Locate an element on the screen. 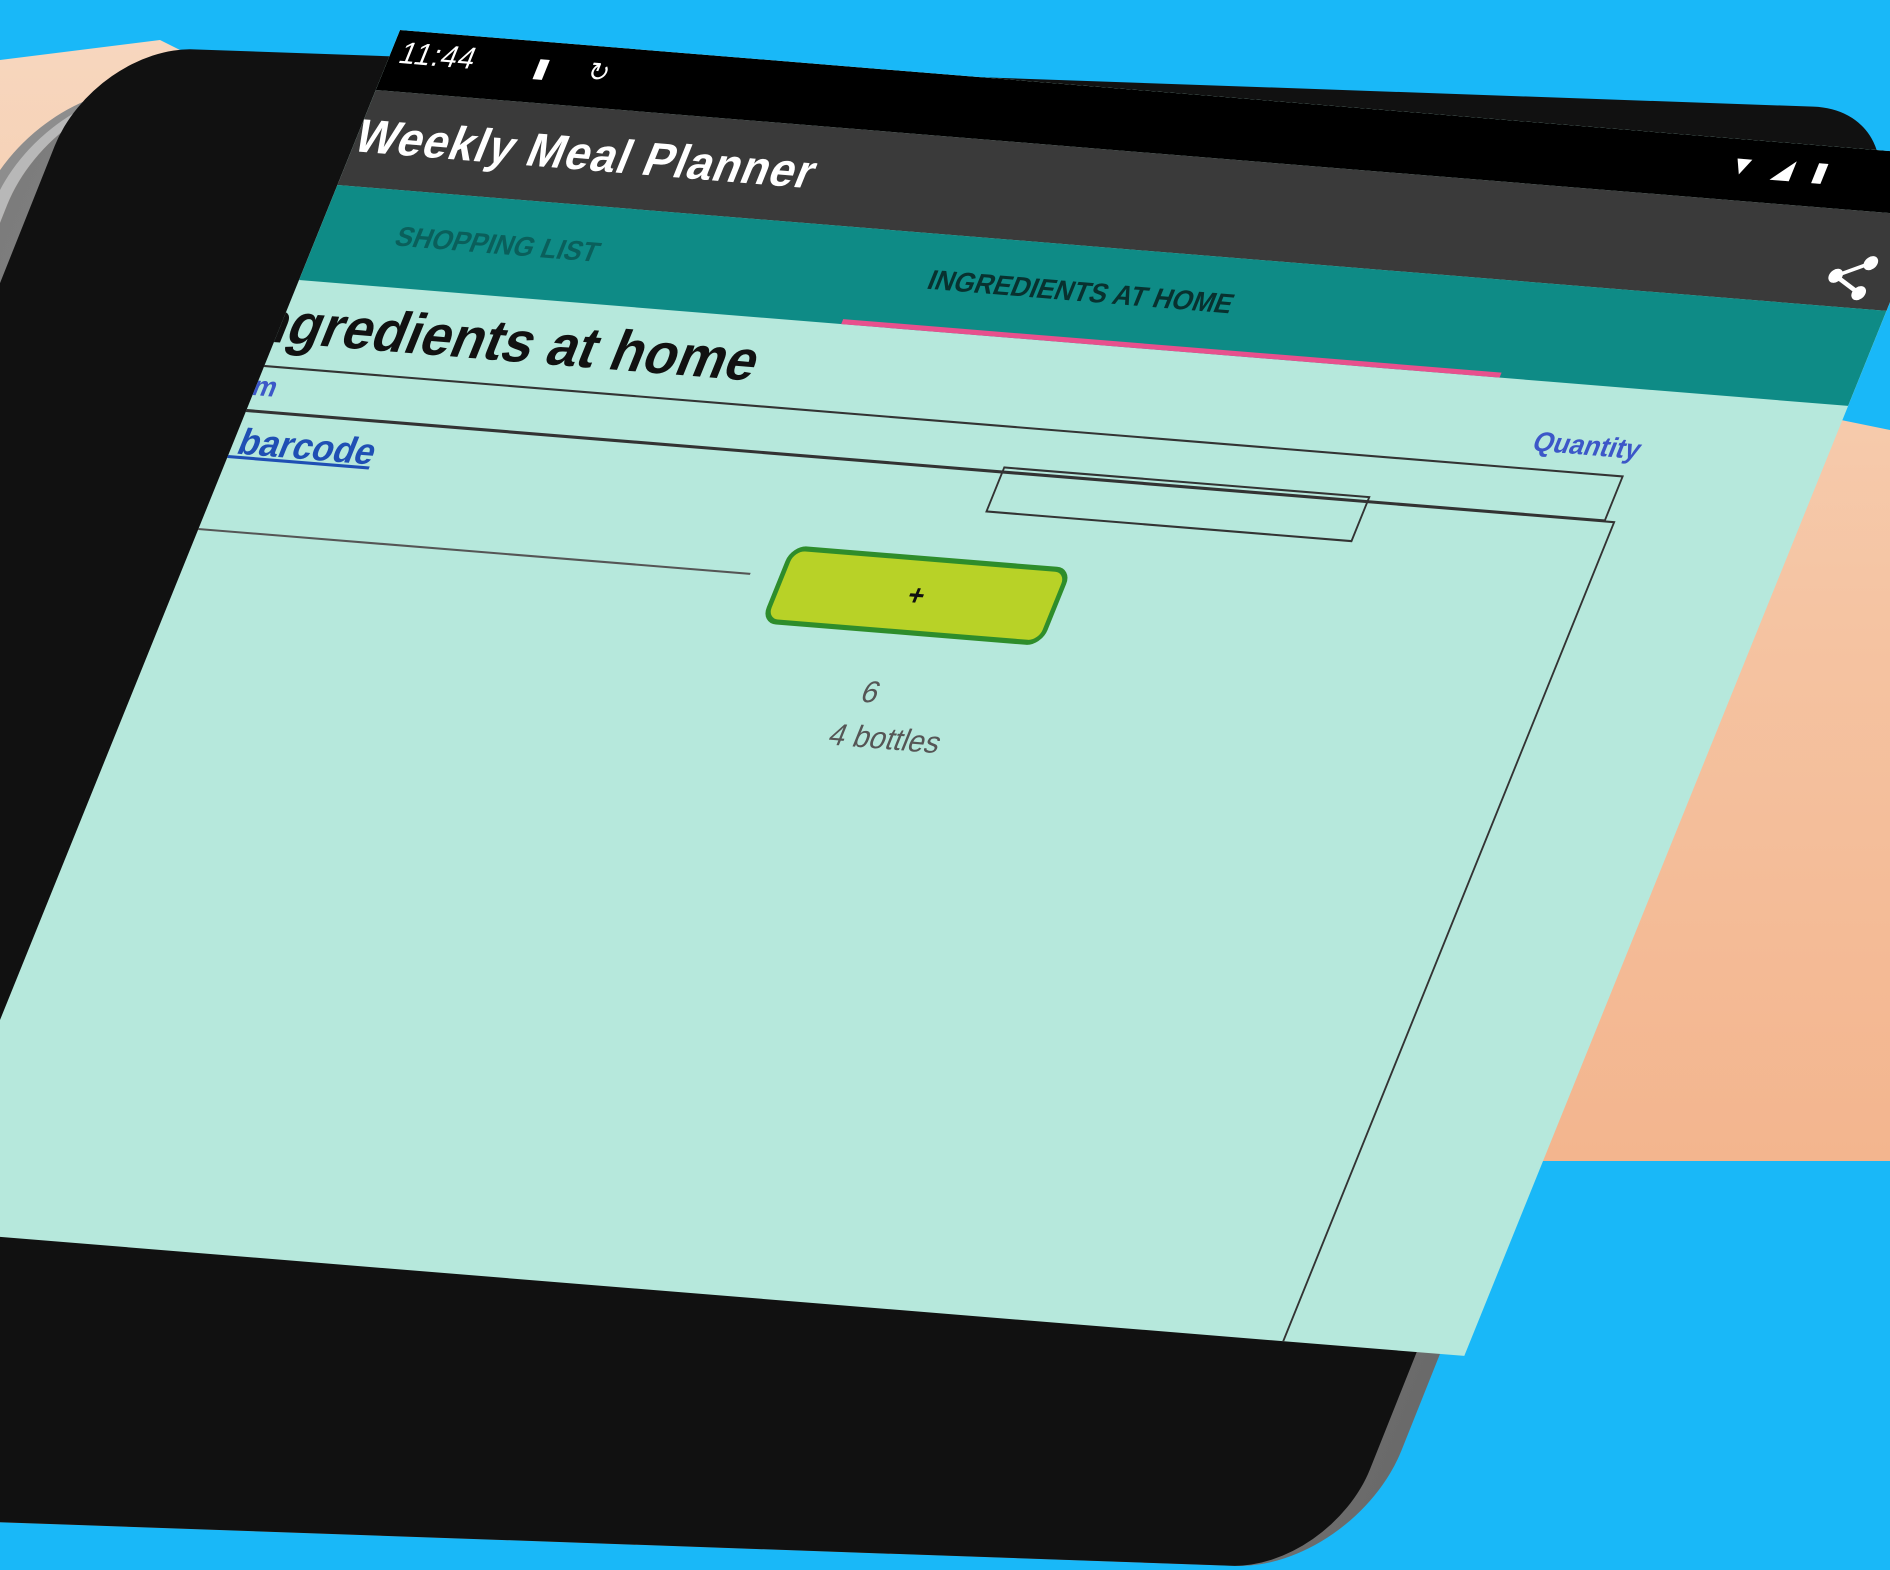 The width and height of the screenshot is (1890, 1570). sd-card-icon: ▮ is located at coordinates (542, 67).